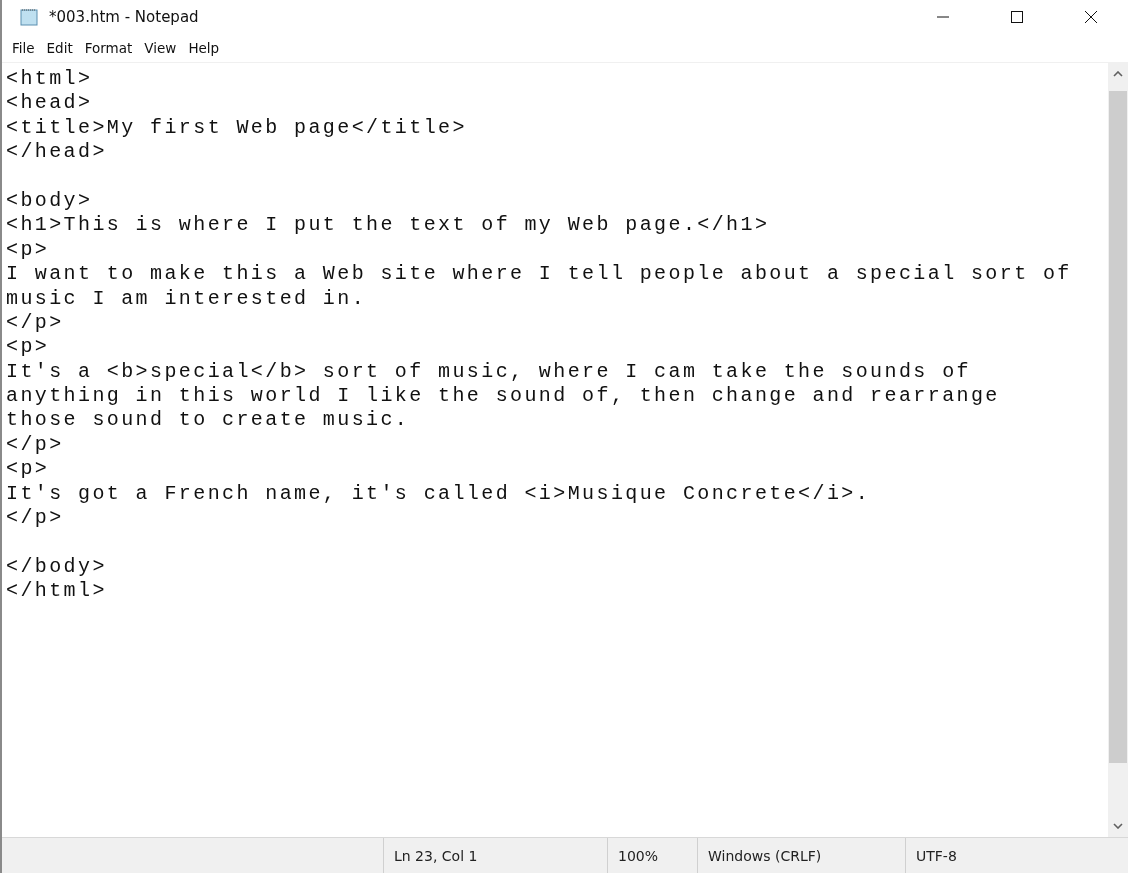 The width and height of the screenshot is (1128, 873). What do you see at coordinates (50, 103) in the screenshot?
I see `code-line: <head>` at bounding box center [50, 103].